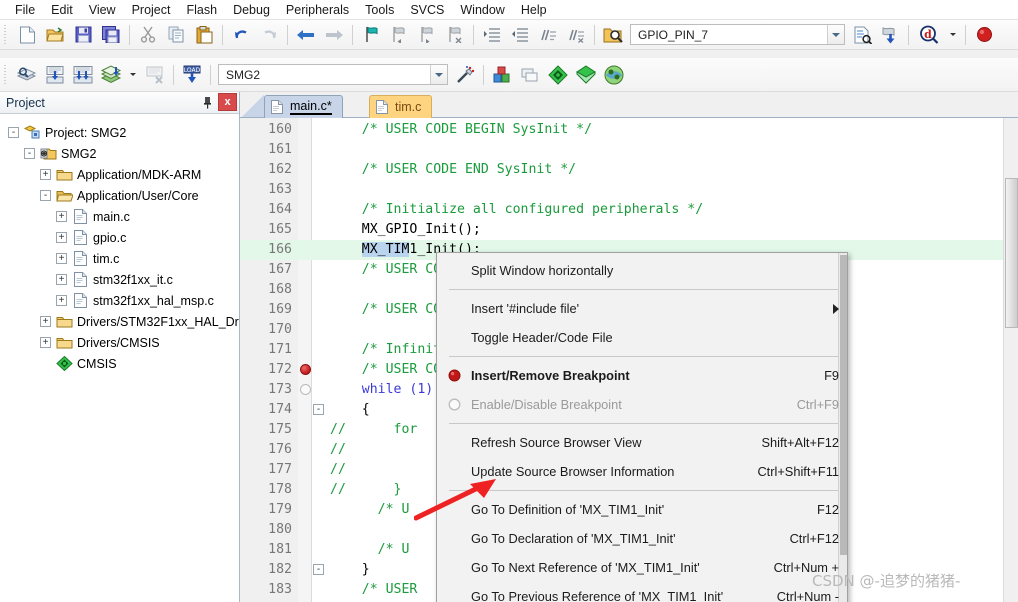  Describe the element at coordinates (318, 569) in the screenshot. I see `fold-toggle: -` at that location.